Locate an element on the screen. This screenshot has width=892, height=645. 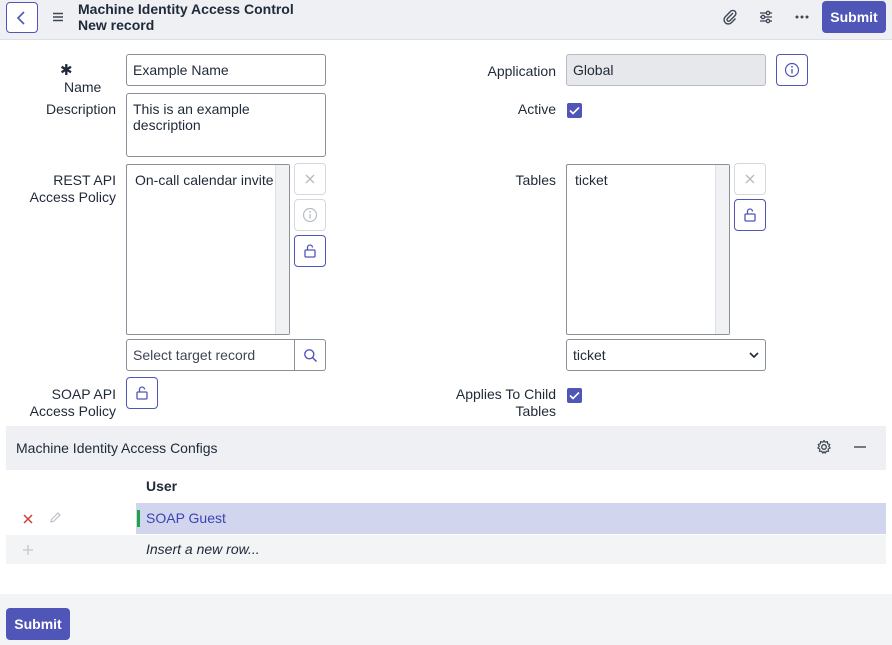
gear-icon is located at coordinates (824, 446).